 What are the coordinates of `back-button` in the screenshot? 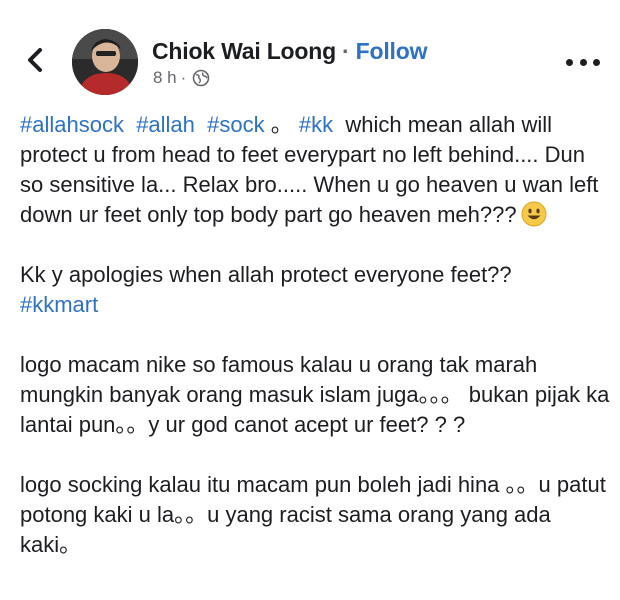 It's located at (35, 60).